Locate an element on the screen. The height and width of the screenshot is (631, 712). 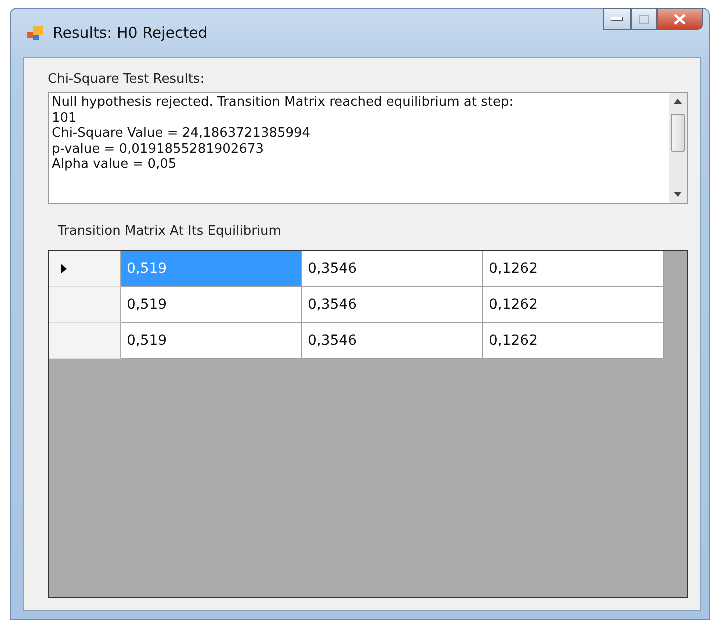
close-icon is located at coordinates (680, 19).